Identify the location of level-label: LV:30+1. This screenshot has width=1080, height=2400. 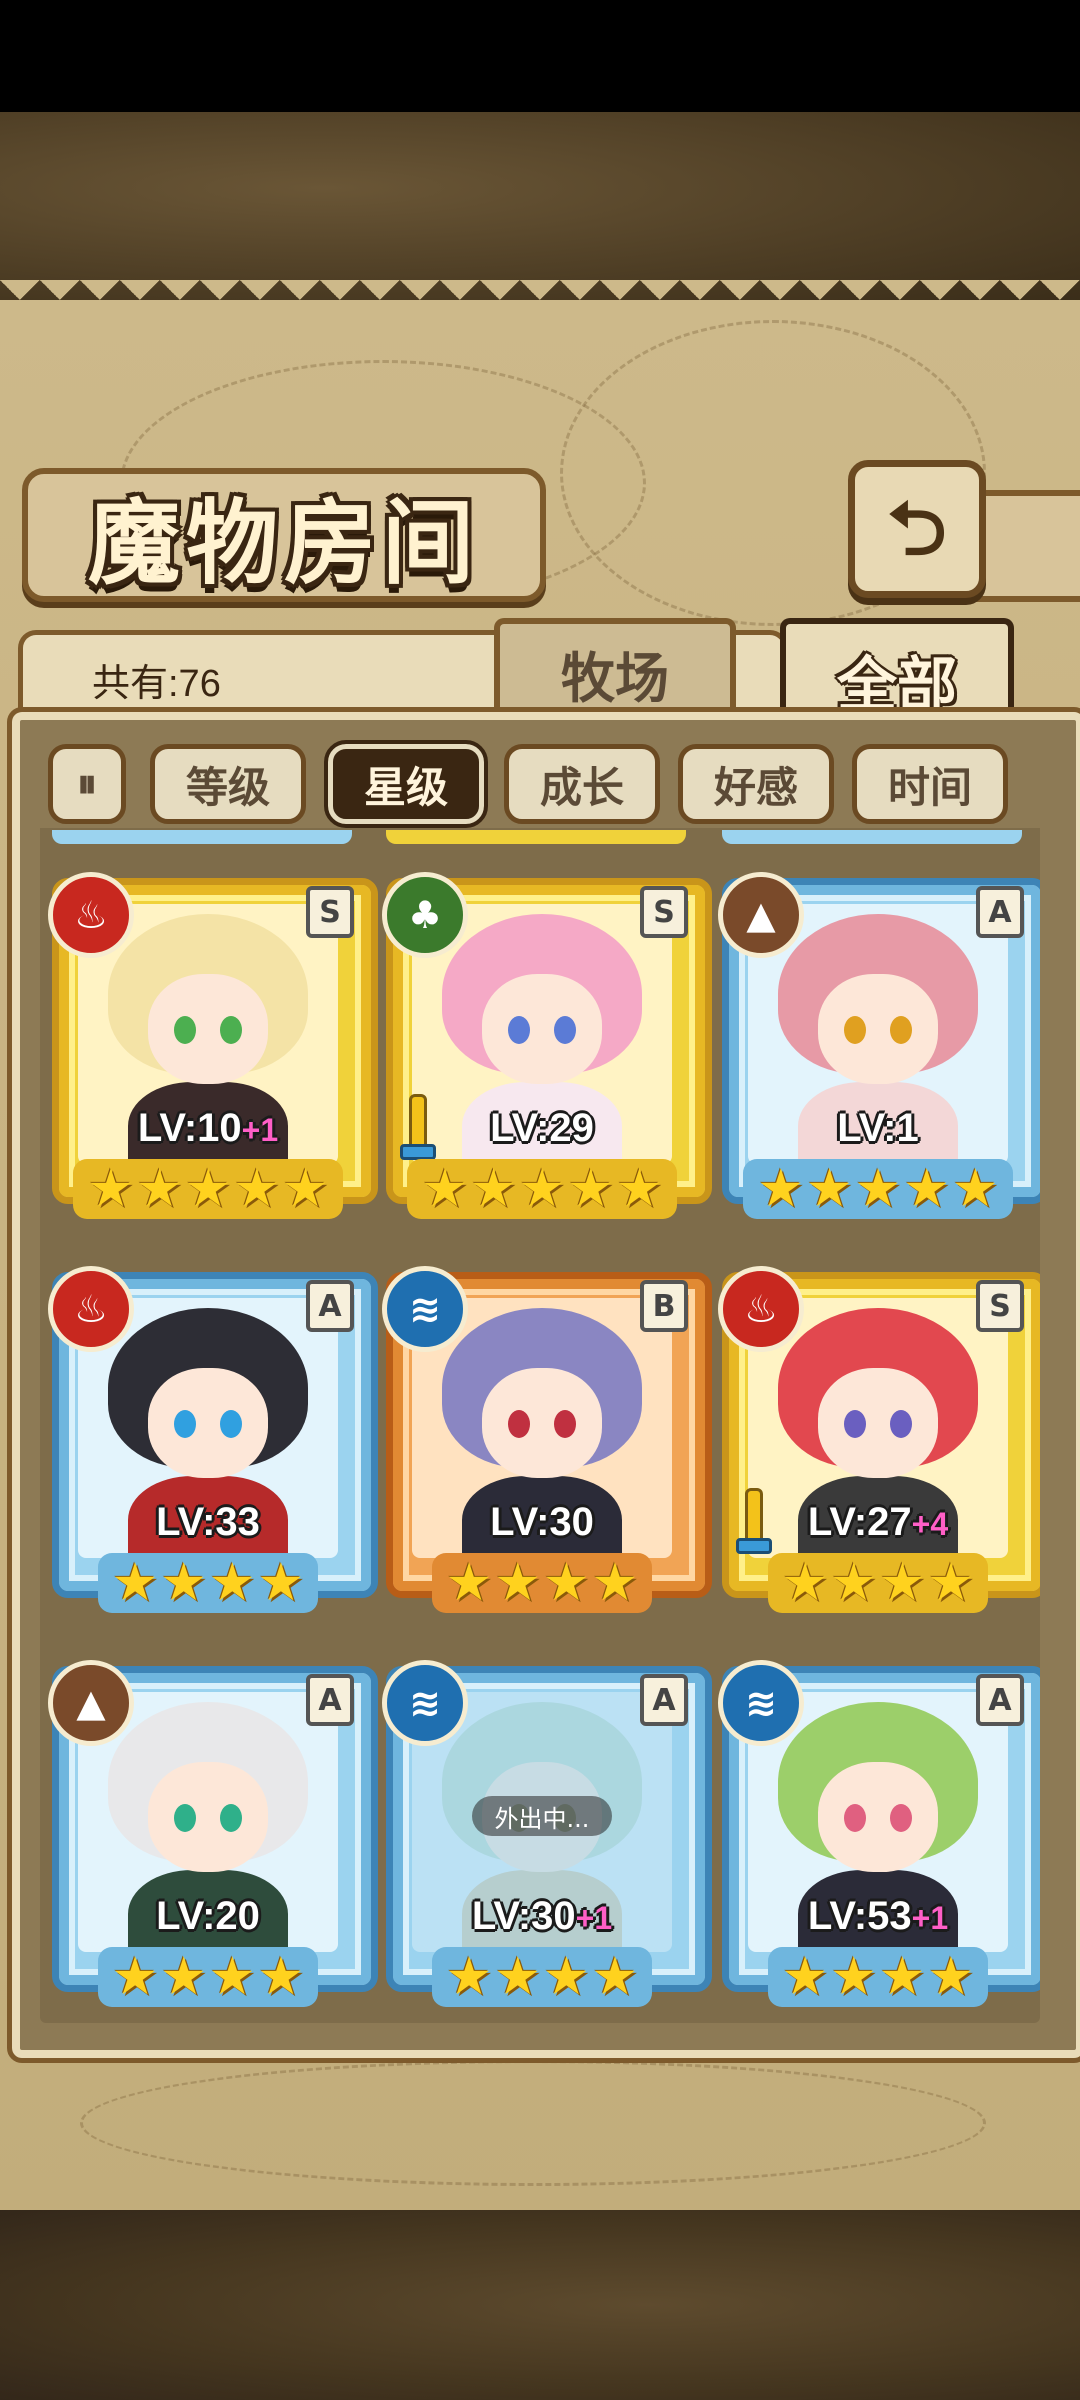
(542, 1916).